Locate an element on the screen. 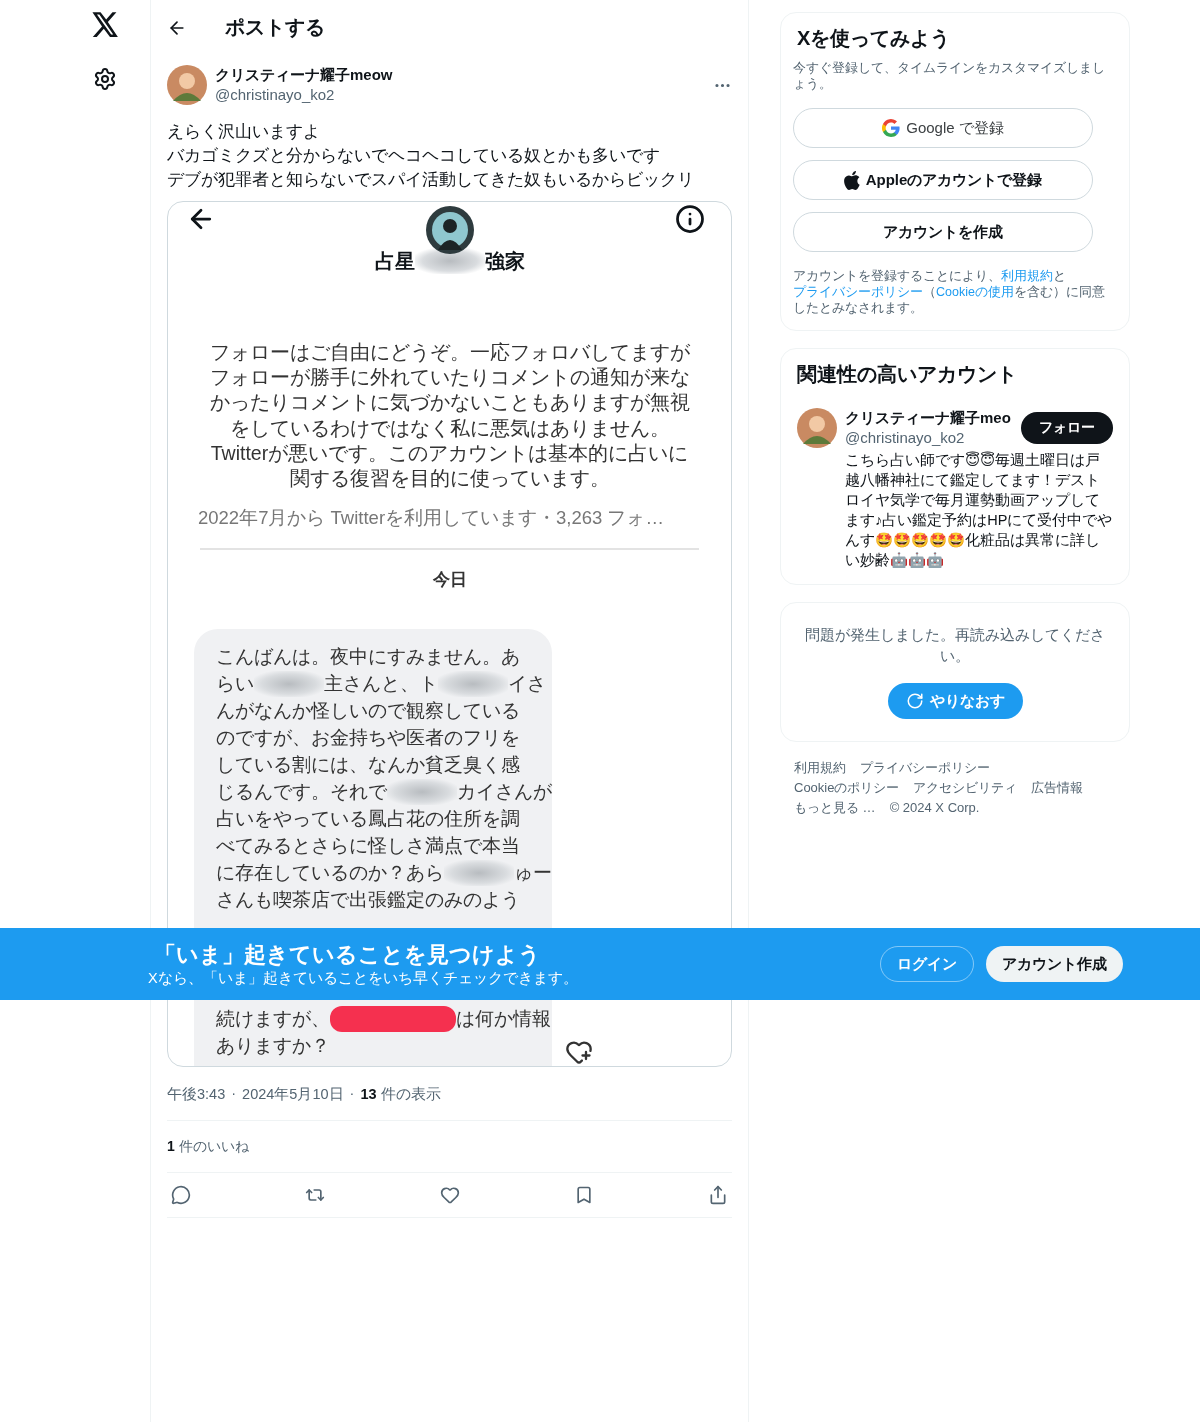 This screenshot has height=1422, width=1200. day-label: 今日 is located at coordinates (449, 580).